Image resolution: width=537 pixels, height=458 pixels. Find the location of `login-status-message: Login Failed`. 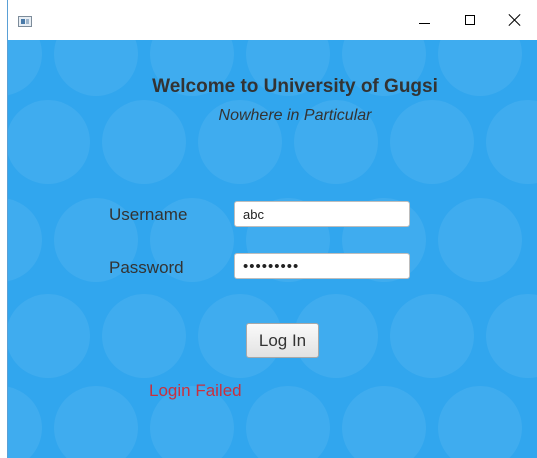

login-status-message: Login Failed is located at coordinates (195, 390).